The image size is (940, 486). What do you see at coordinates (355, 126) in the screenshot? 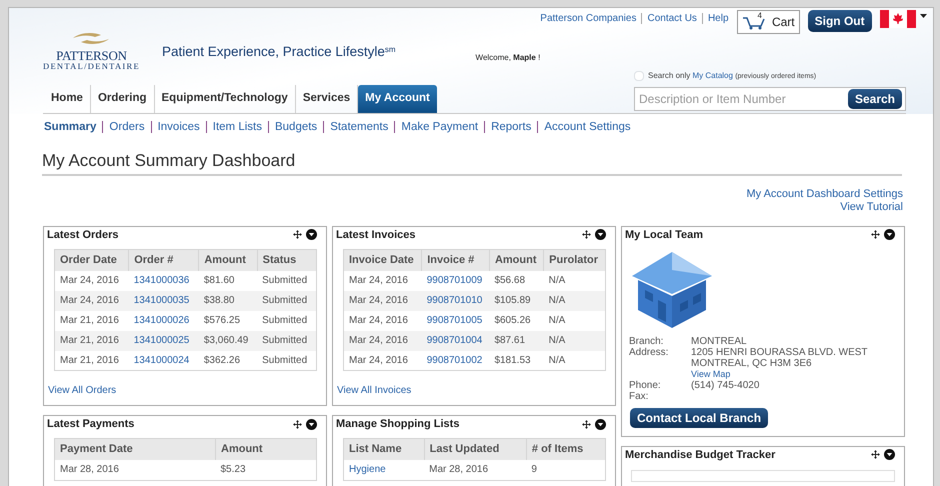
I see `subnav-link: Statements` at bounding box center [355, 126].